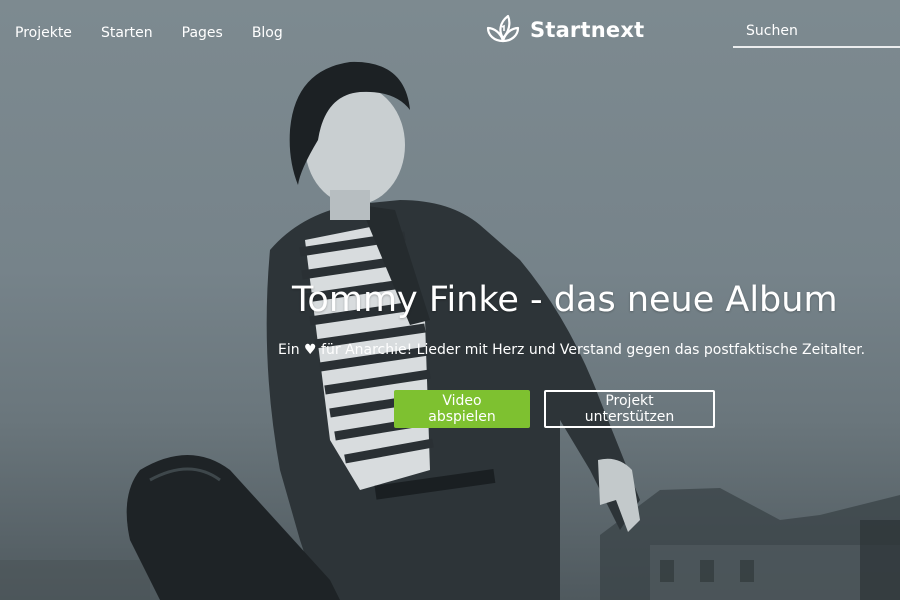  I want to click on play-video-button: Video abspielen, so click(462, 409).